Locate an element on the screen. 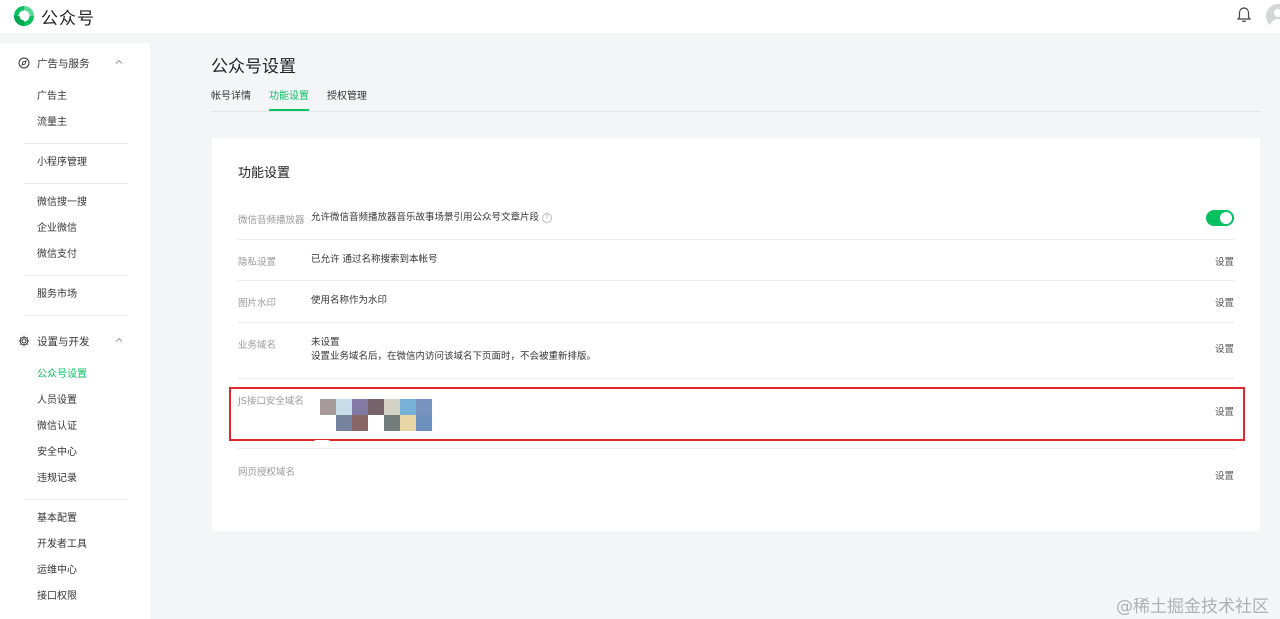  sidebar-item-advertiser: 广告主 is located at coordinates (52, 97).